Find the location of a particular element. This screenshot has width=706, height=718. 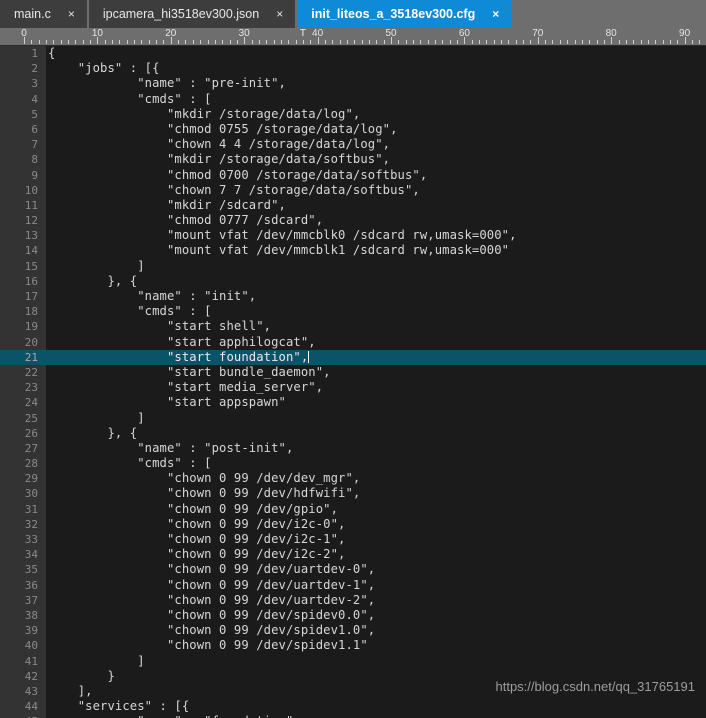

code-line-text: "chown 7 7 /storage/data/softbus", is located at coordinates (234, 189).